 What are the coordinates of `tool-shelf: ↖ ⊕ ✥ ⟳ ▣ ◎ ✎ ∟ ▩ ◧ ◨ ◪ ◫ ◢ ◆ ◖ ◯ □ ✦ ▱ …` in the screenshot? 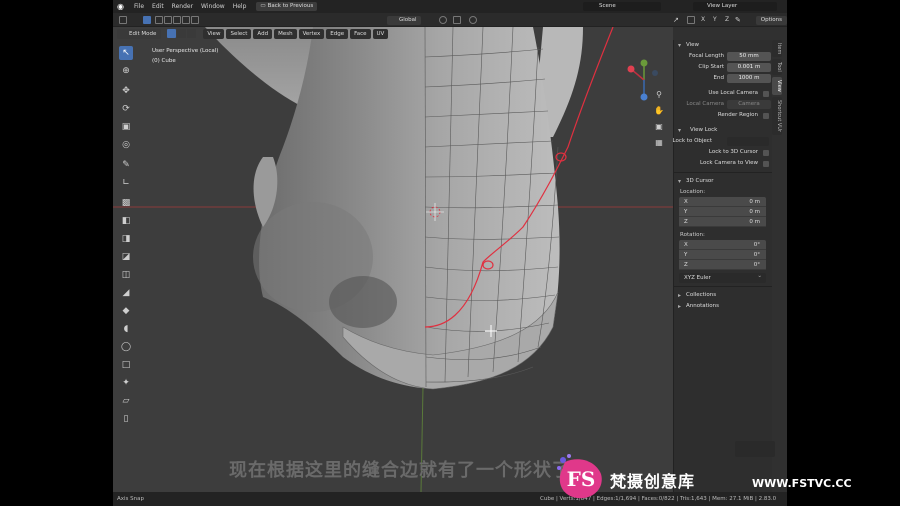 It's located at (127, 238).